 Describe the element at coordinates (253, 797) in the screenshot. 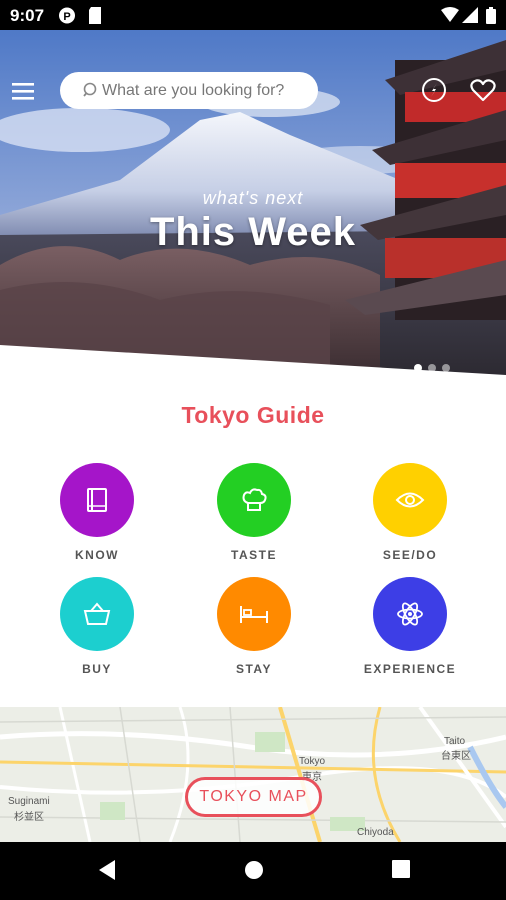

I see `tokyo-map-button: TOKYO MAP` at that location.